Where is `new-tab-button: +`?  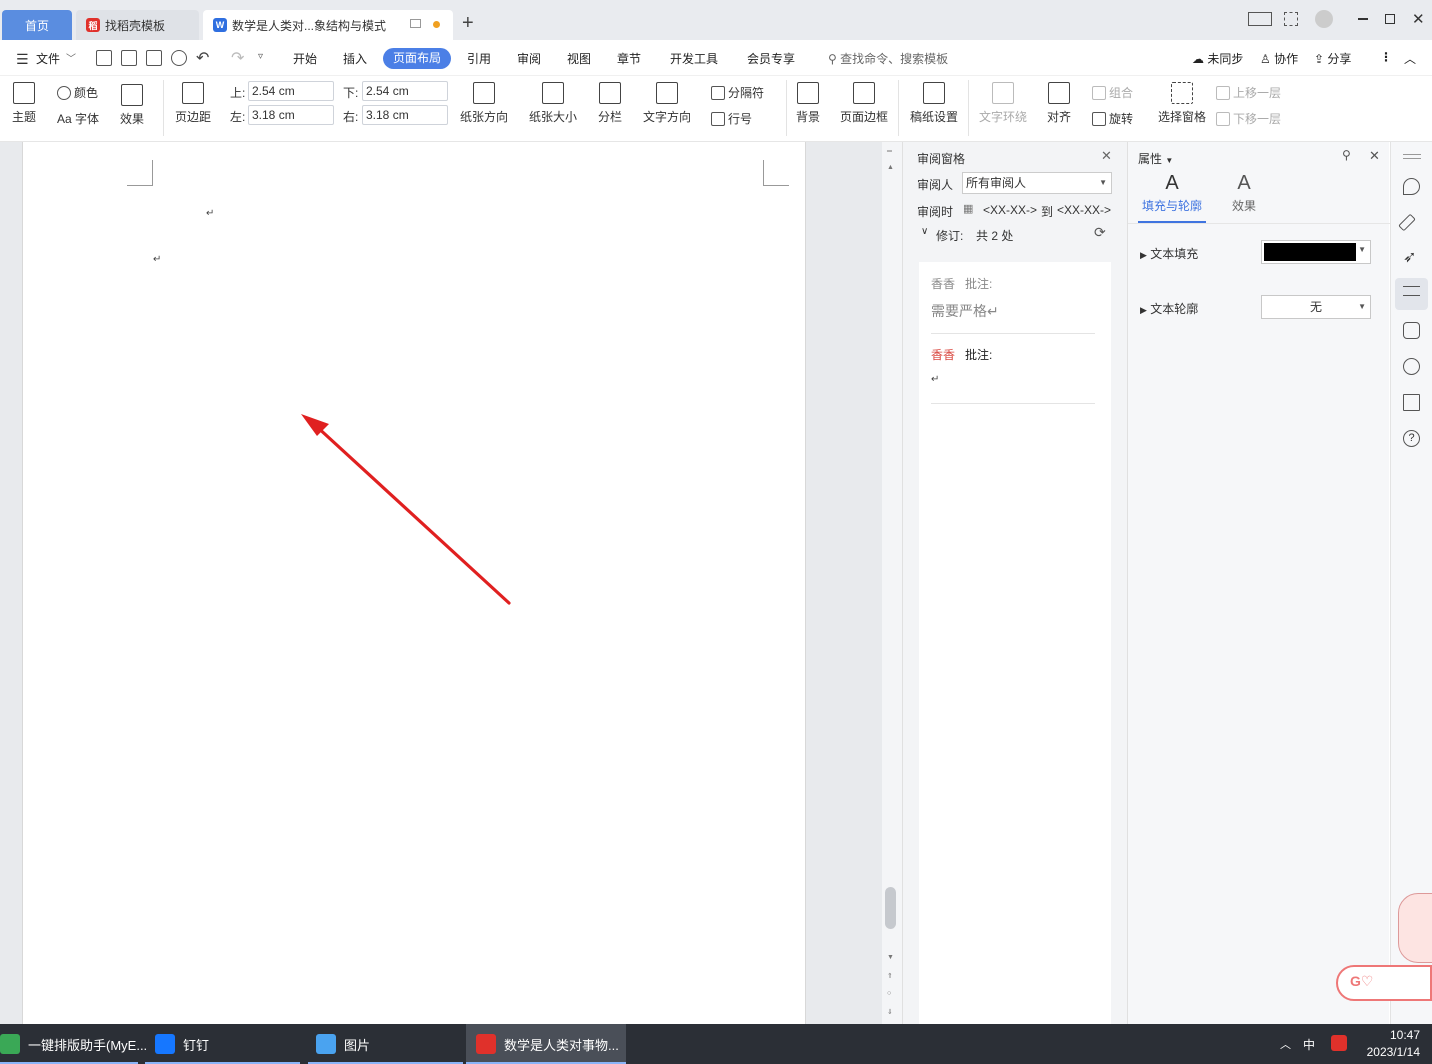
new-tab-button: + is located at coordinates (468, 23).